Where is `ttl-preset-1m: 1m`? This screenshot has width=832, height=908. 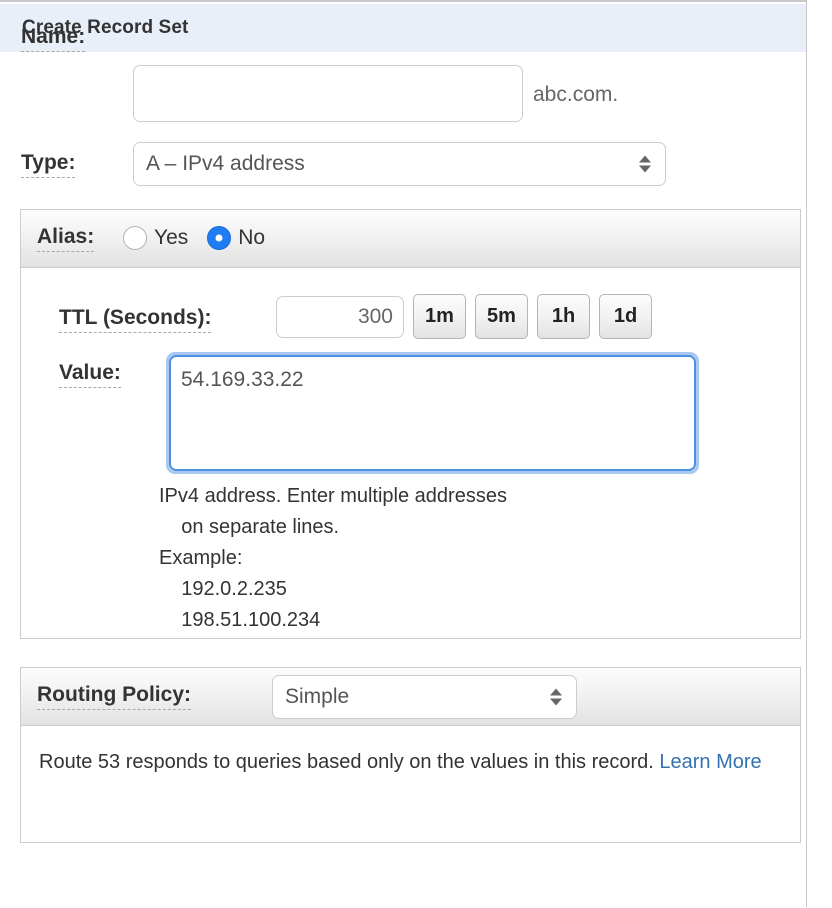
ttl-preset-1m: 1m is located at coordinates (439, 316).